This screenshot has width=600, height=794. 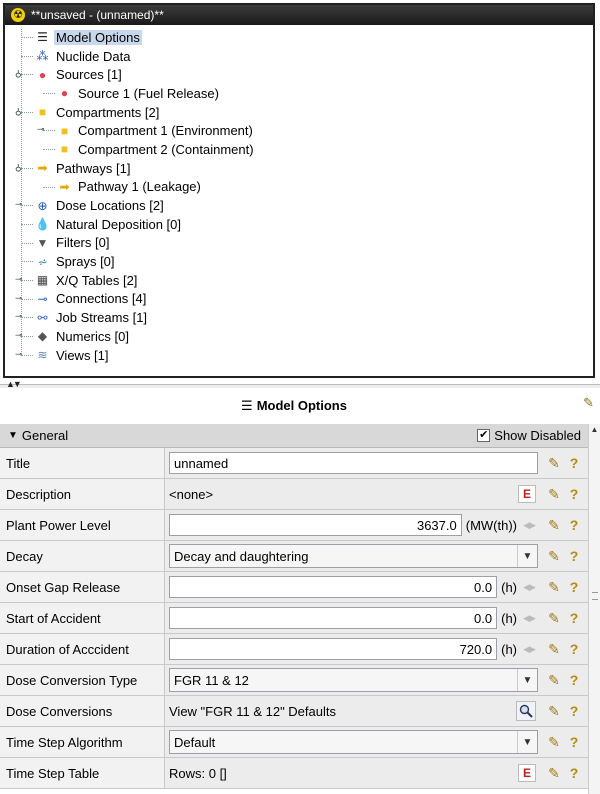 I want to click on tree-item: ● Source 1 (Fuel Release), so click(x=299, y=93).